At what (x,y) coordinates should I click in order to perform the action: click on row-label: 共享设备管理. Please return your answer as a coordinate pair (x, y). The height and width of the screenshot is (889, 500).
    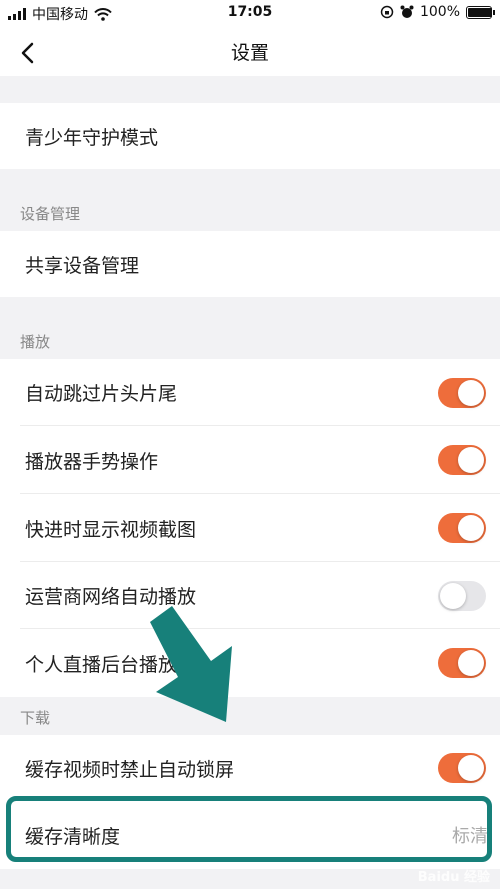
    Looking at the image, I should click on (82, 265).